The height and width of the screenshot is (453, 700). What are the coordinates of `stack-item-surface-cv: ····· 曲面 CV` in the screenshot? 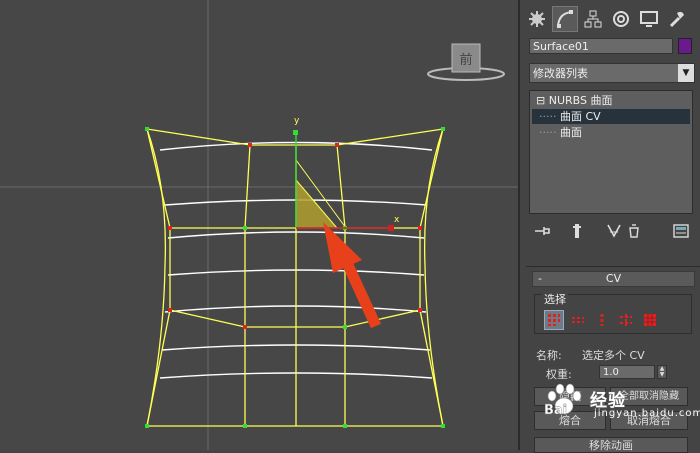 It's located at (611, 116).